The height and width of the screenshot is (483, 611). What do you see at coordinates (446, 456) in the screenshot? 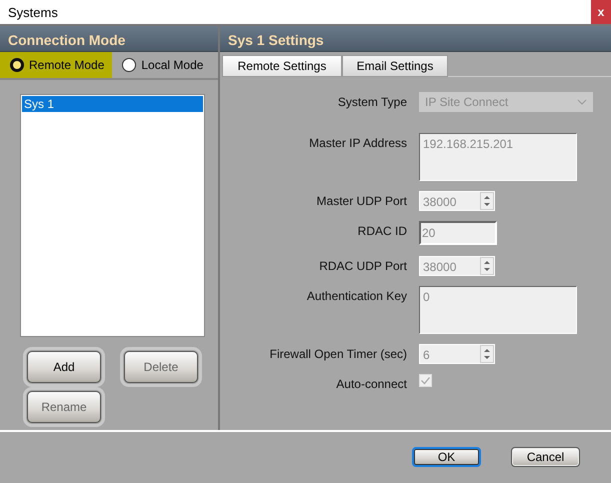
I see `dialog-button: OK` at bounding box center [446, 456].